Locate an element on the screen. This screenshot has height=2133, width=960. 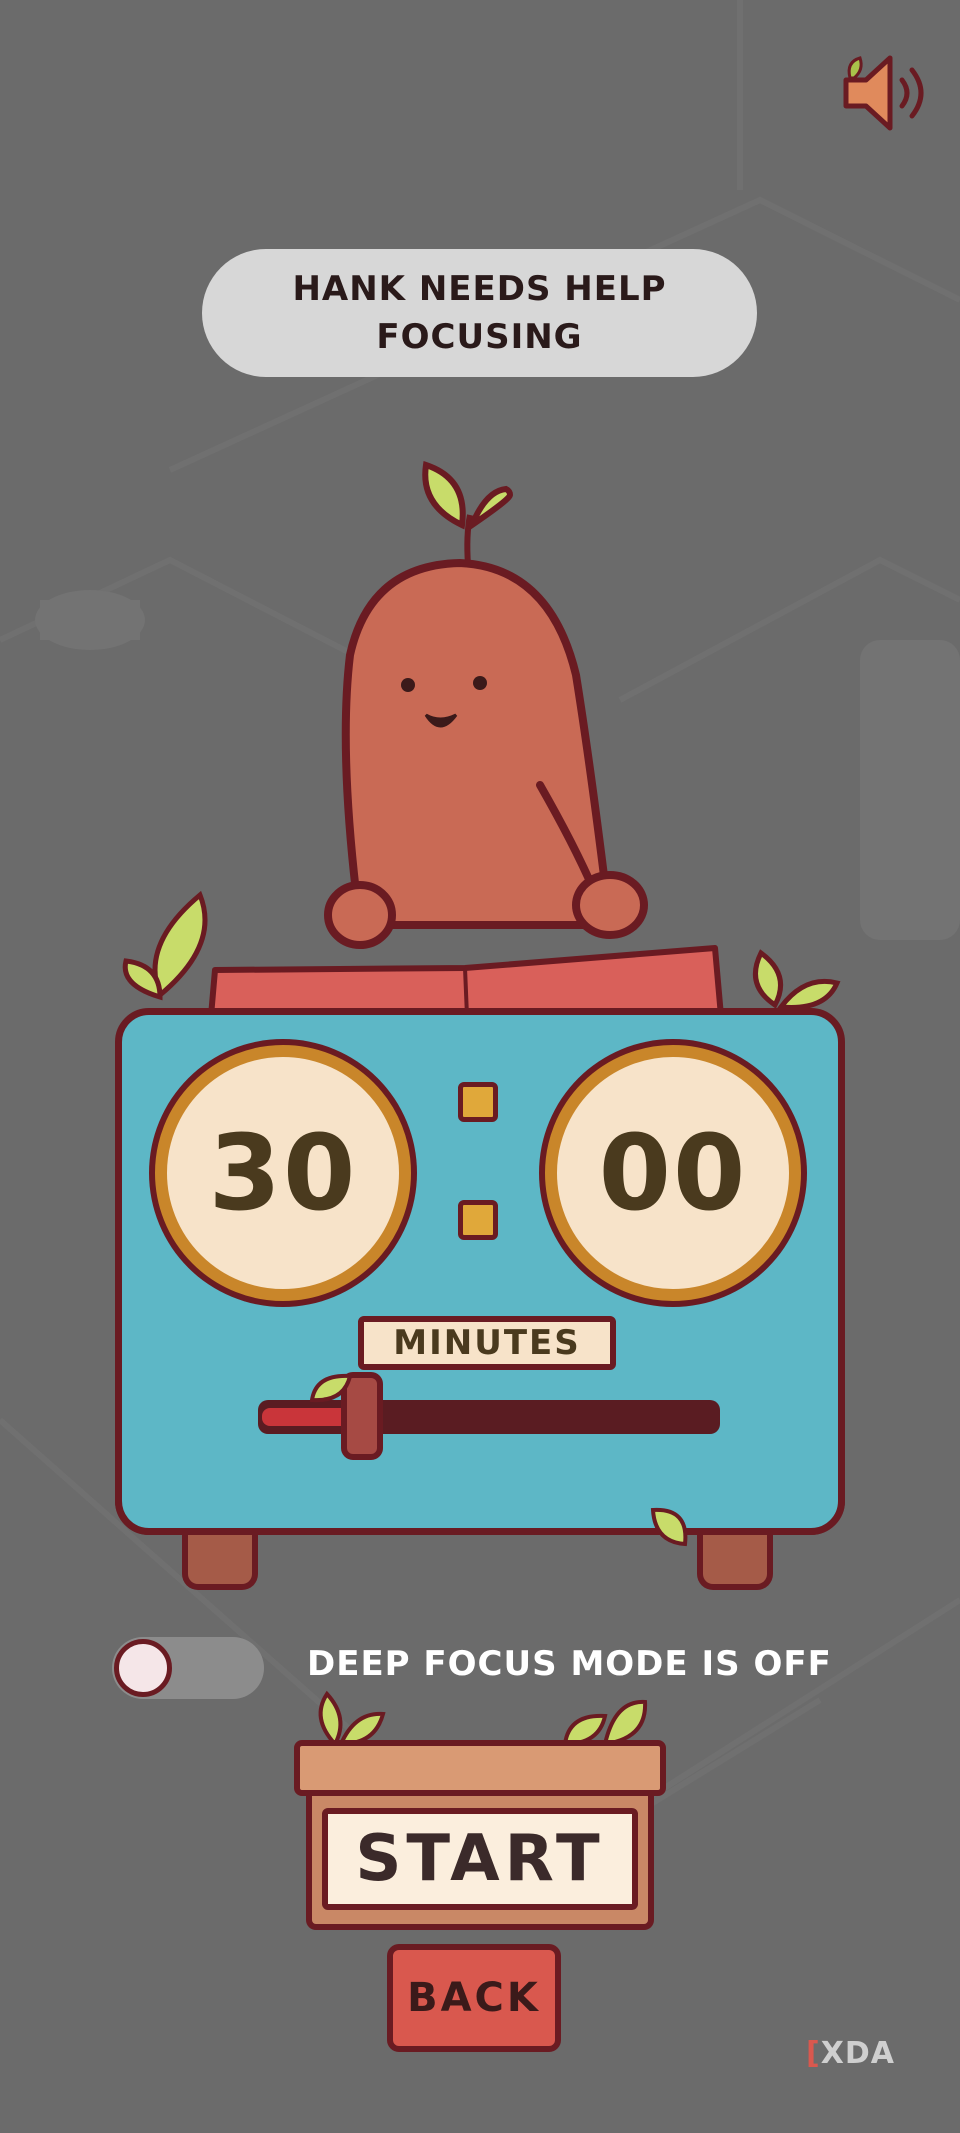
minutes-dial: 30 is located at coordinates (283, 1173).